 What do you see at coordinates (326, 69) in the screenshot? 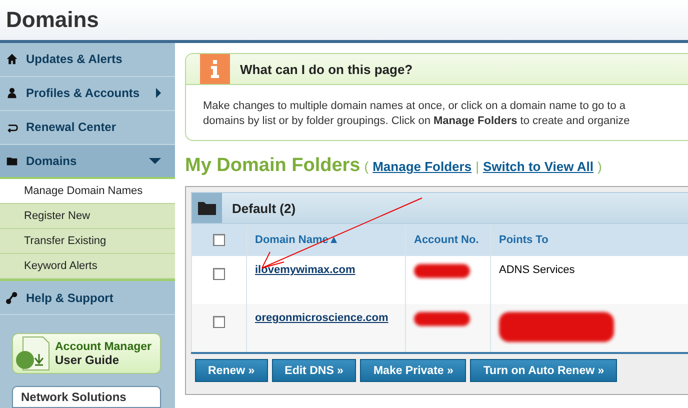
I see `info-title: What can I do on this page?` at bounding box center [326, 69].